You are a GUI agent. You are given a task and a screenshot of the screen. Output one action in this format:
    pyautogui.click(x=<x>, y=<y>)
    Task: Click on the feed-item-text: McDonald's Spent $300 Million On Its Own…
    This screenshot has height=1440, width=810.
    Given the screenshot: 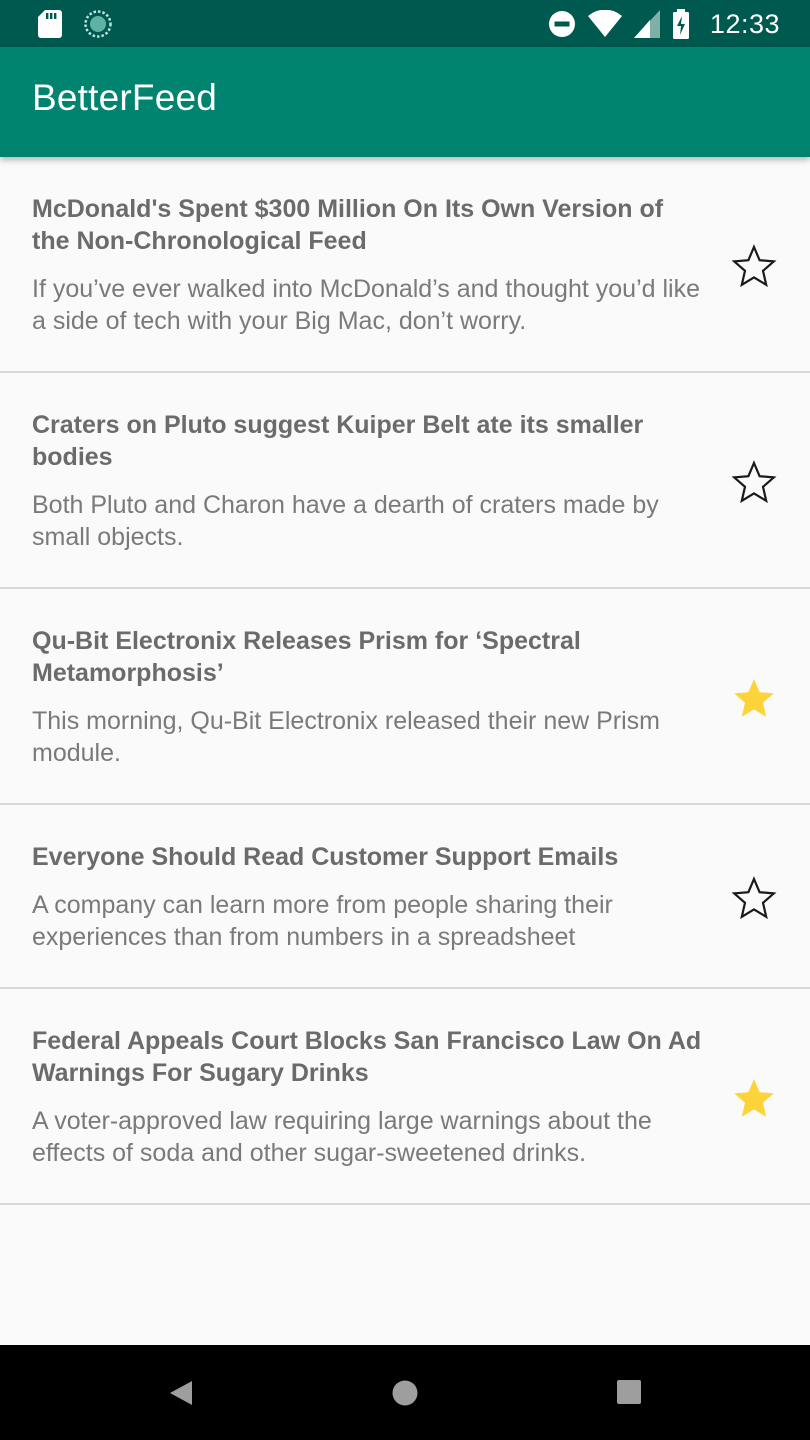 What is the action you would take?
    pyautogui.click(x=367, y=265)
    